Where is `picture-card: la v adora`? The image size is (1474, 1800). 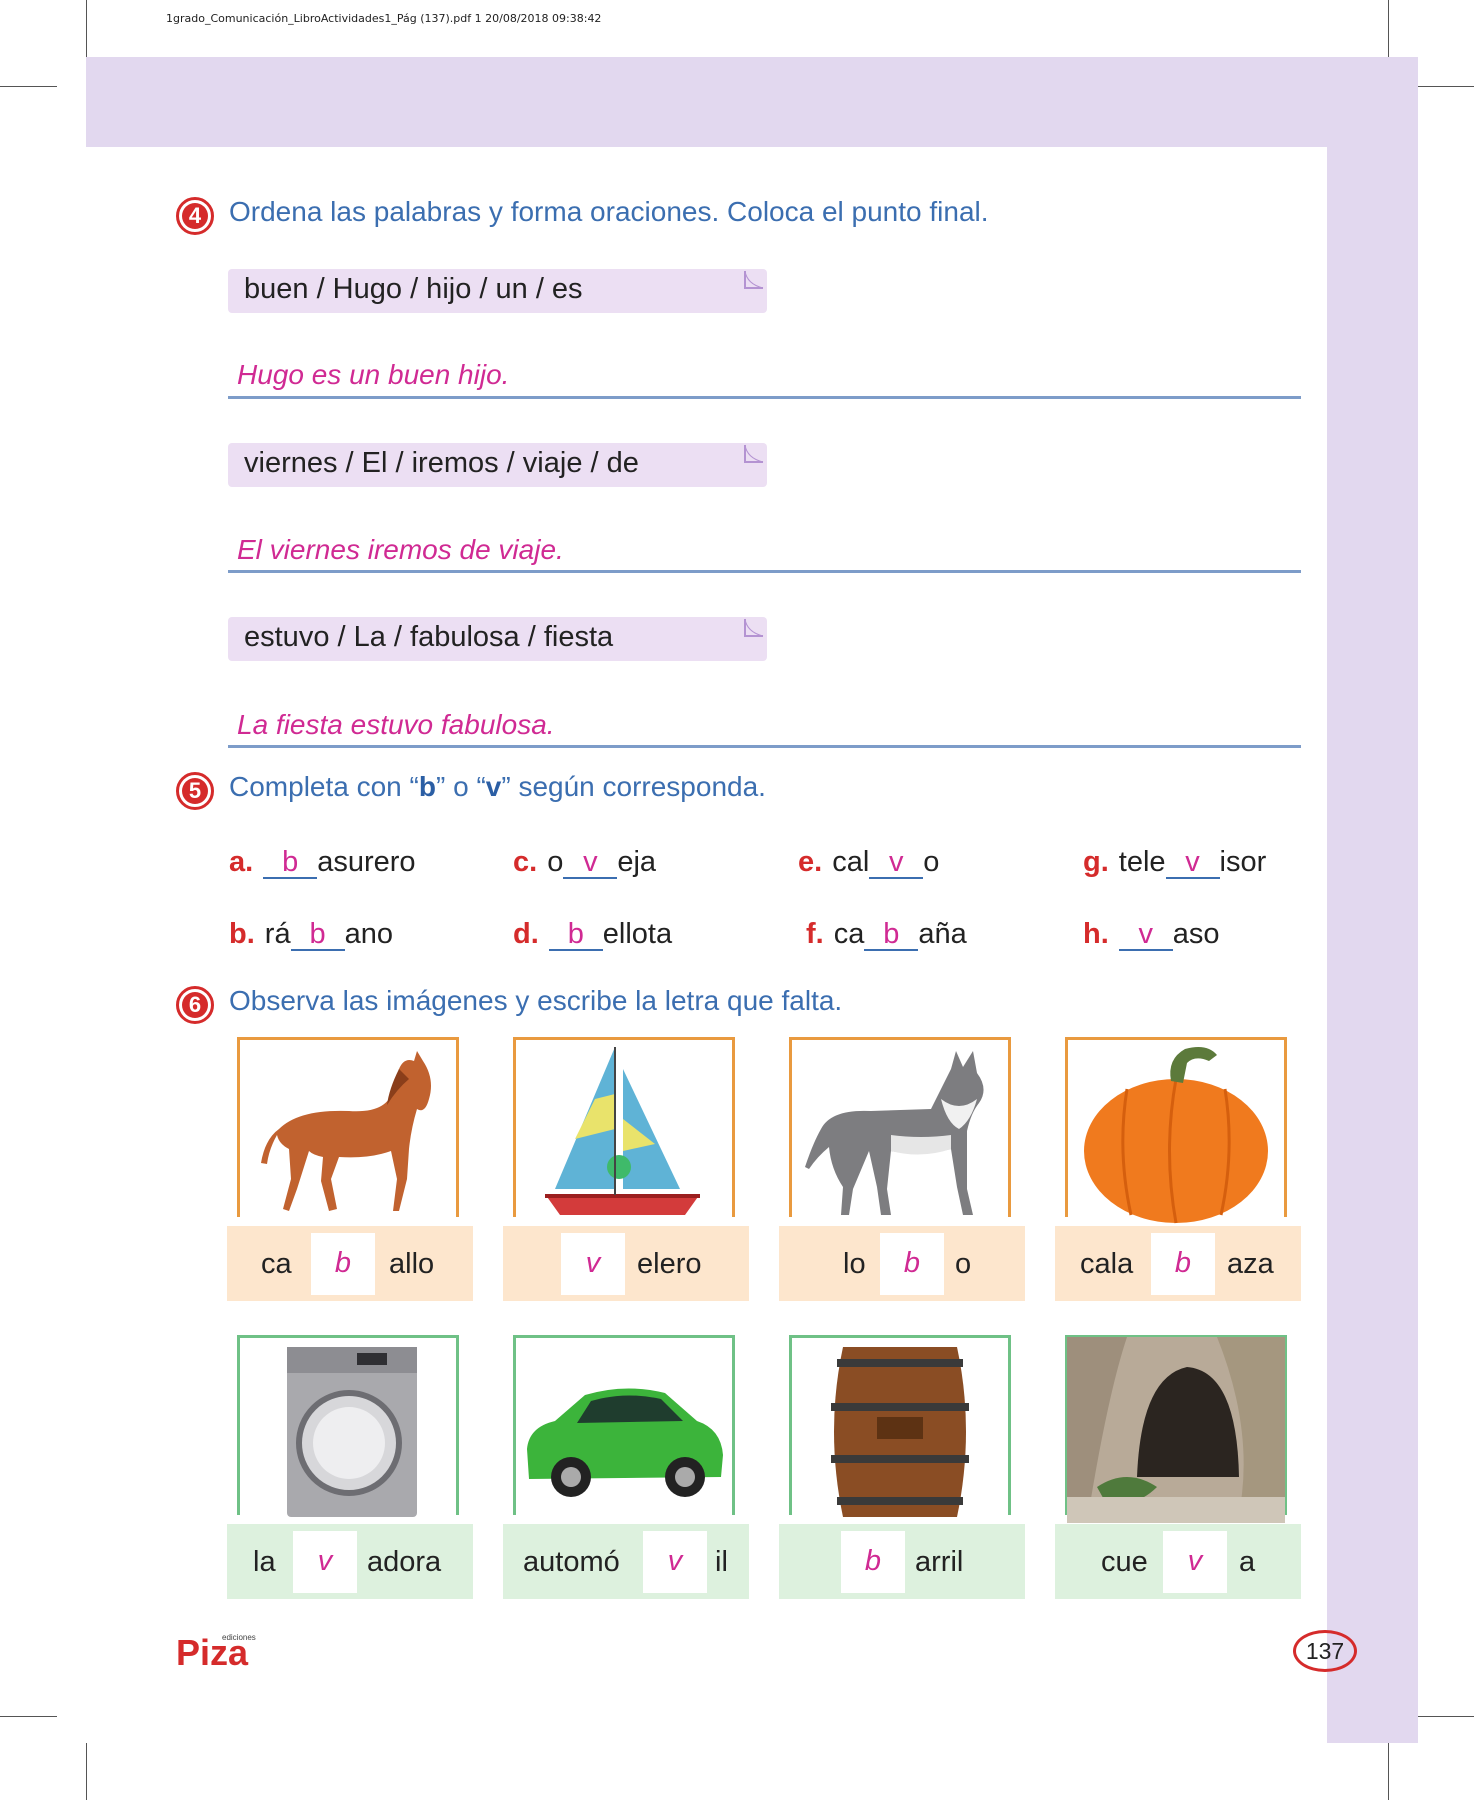
picture-card: la v adora is located at coordinates (350, 1467).